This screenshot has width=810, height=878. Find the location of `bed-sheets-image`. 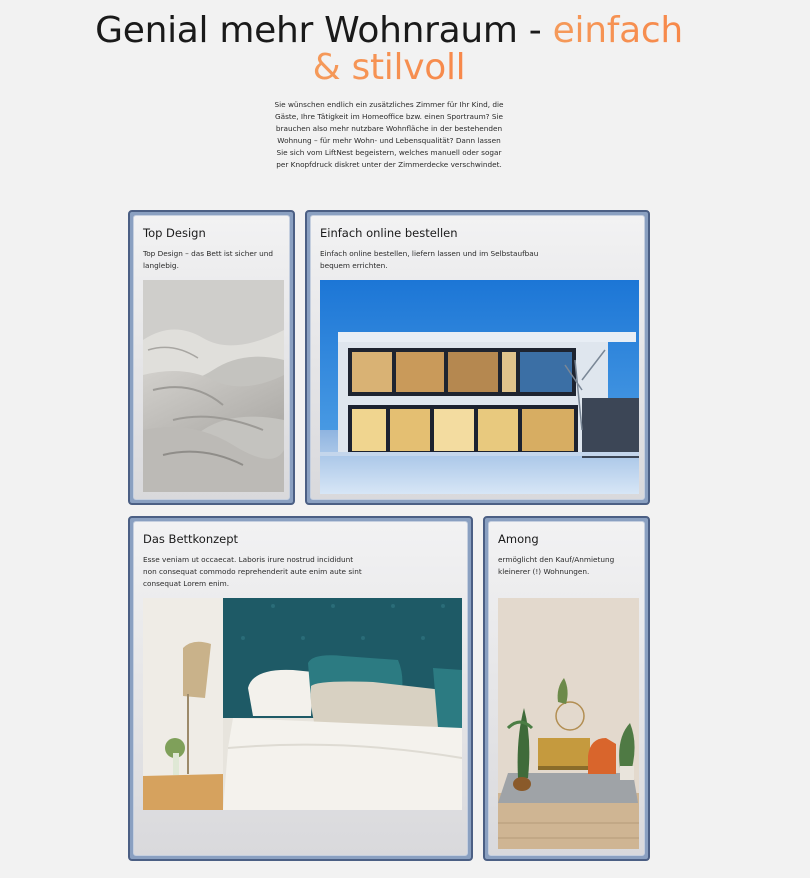

bed-sheets-image is located at coordinates (213, 386).